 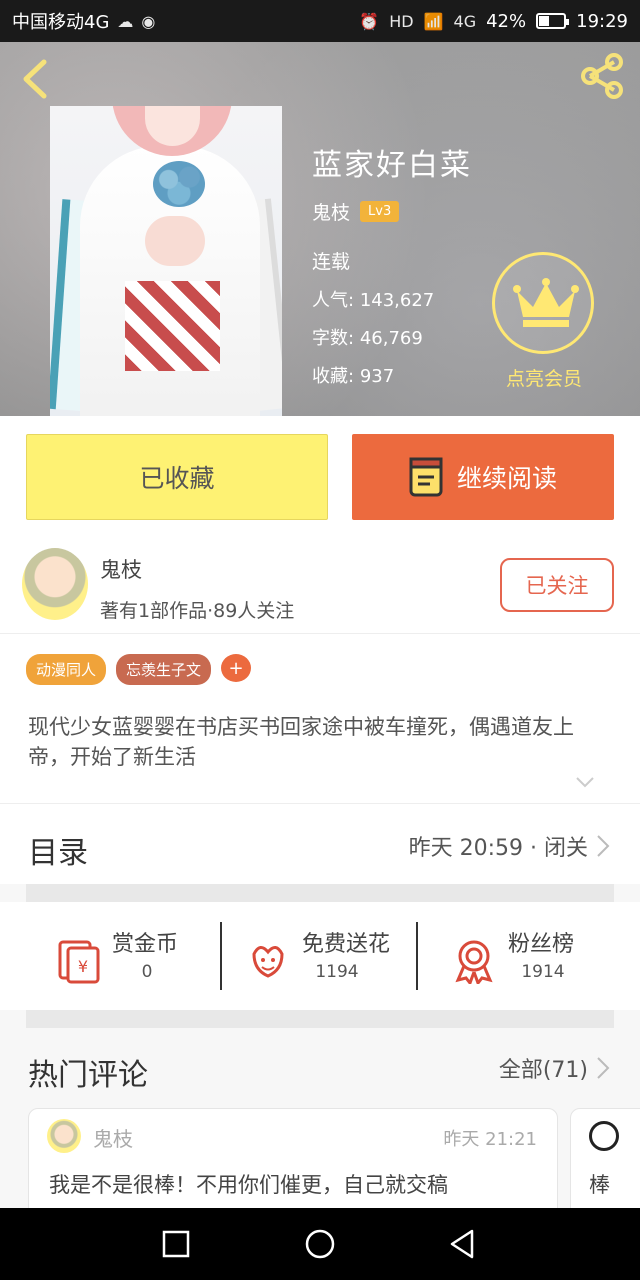 What do you see at coordinates (599, 1185) in the screenshot?
I see `comment-text: 棒` at bounding box center [599, 1185].